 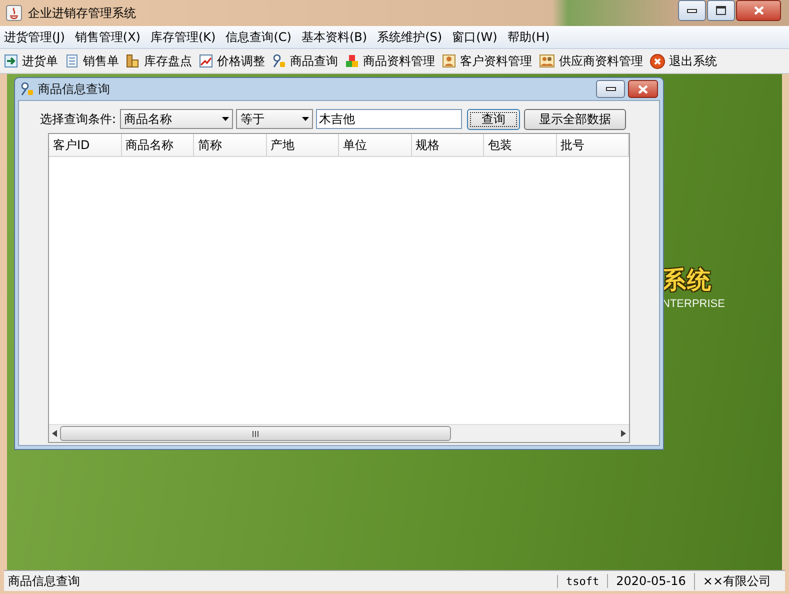 What do you see at coordinates (449, 61) in the screenshot?
I see `person-icon` at bounding box center [449, 61].